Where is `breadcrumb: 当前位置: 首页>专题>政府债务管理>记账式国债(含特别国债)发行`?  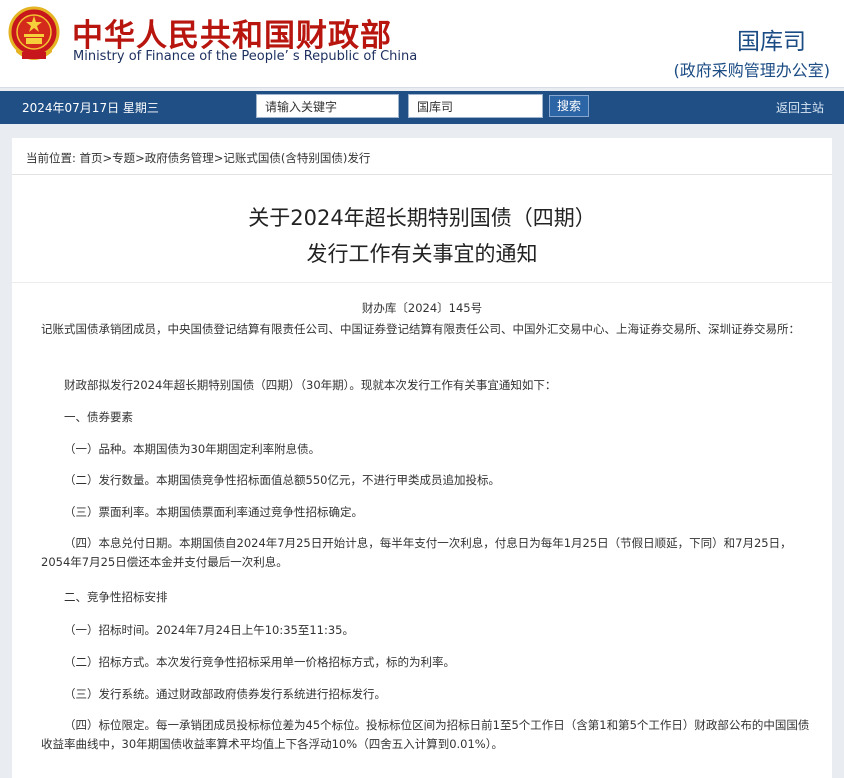 breadcrumb: 当前位置: 首页>专题>政府债务管理>记账式国债(含特别国债)发行 is located at coordinates (198, 158).